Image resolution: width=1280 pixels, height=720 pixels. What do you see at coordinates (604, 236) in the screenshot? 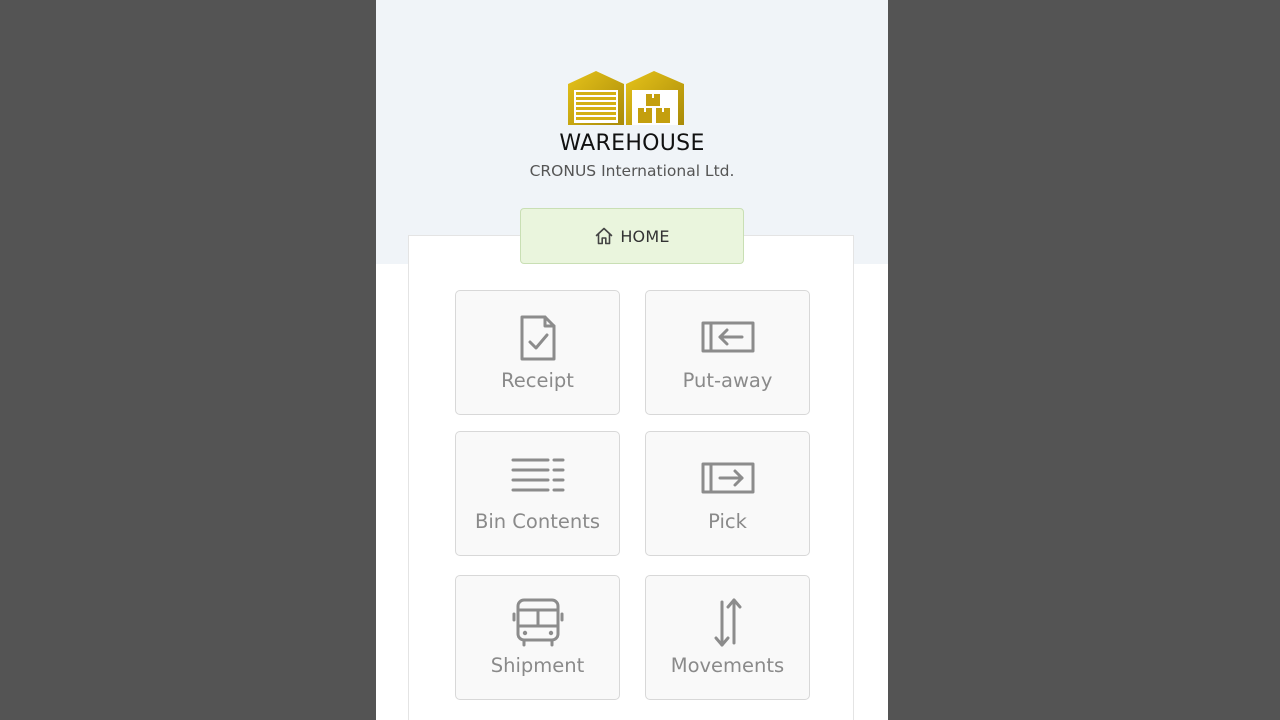
I see `home-icon` at bounding box center [604, 236].